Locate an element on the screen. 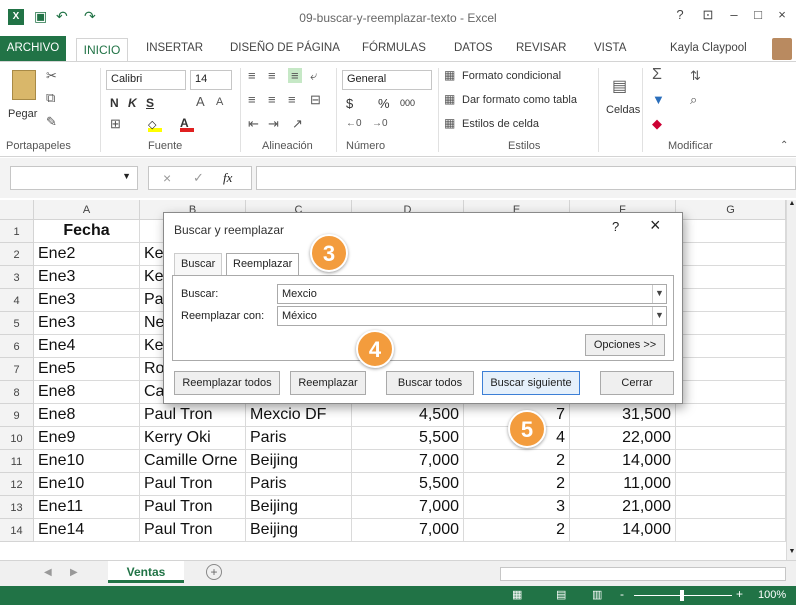 The image size is (796, 605). row-header: 11 is located at coordinates (17, 461).